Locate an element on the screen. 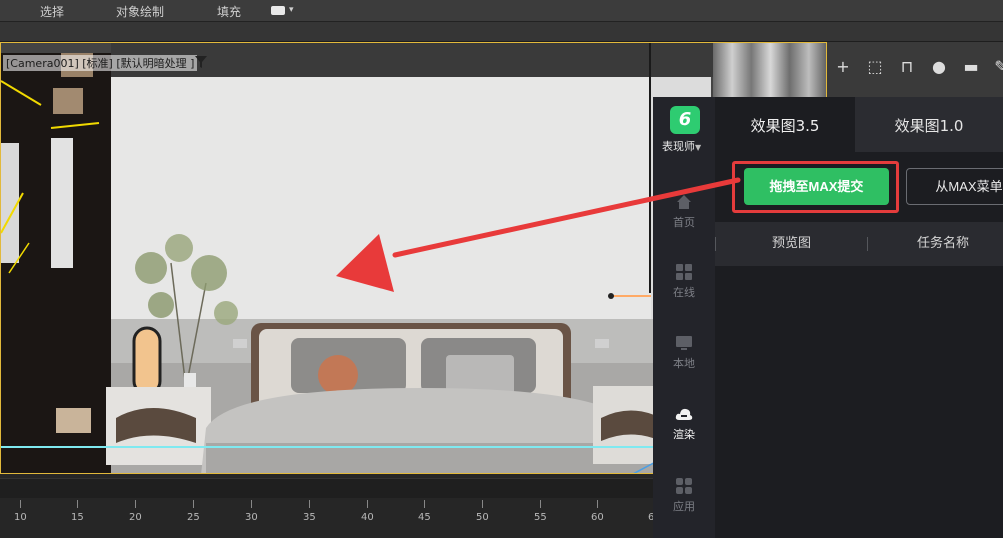 The width and height of the screenshot is (1003, 538). chevron-down-icon: ▼ is located at coordinates (698, 147).